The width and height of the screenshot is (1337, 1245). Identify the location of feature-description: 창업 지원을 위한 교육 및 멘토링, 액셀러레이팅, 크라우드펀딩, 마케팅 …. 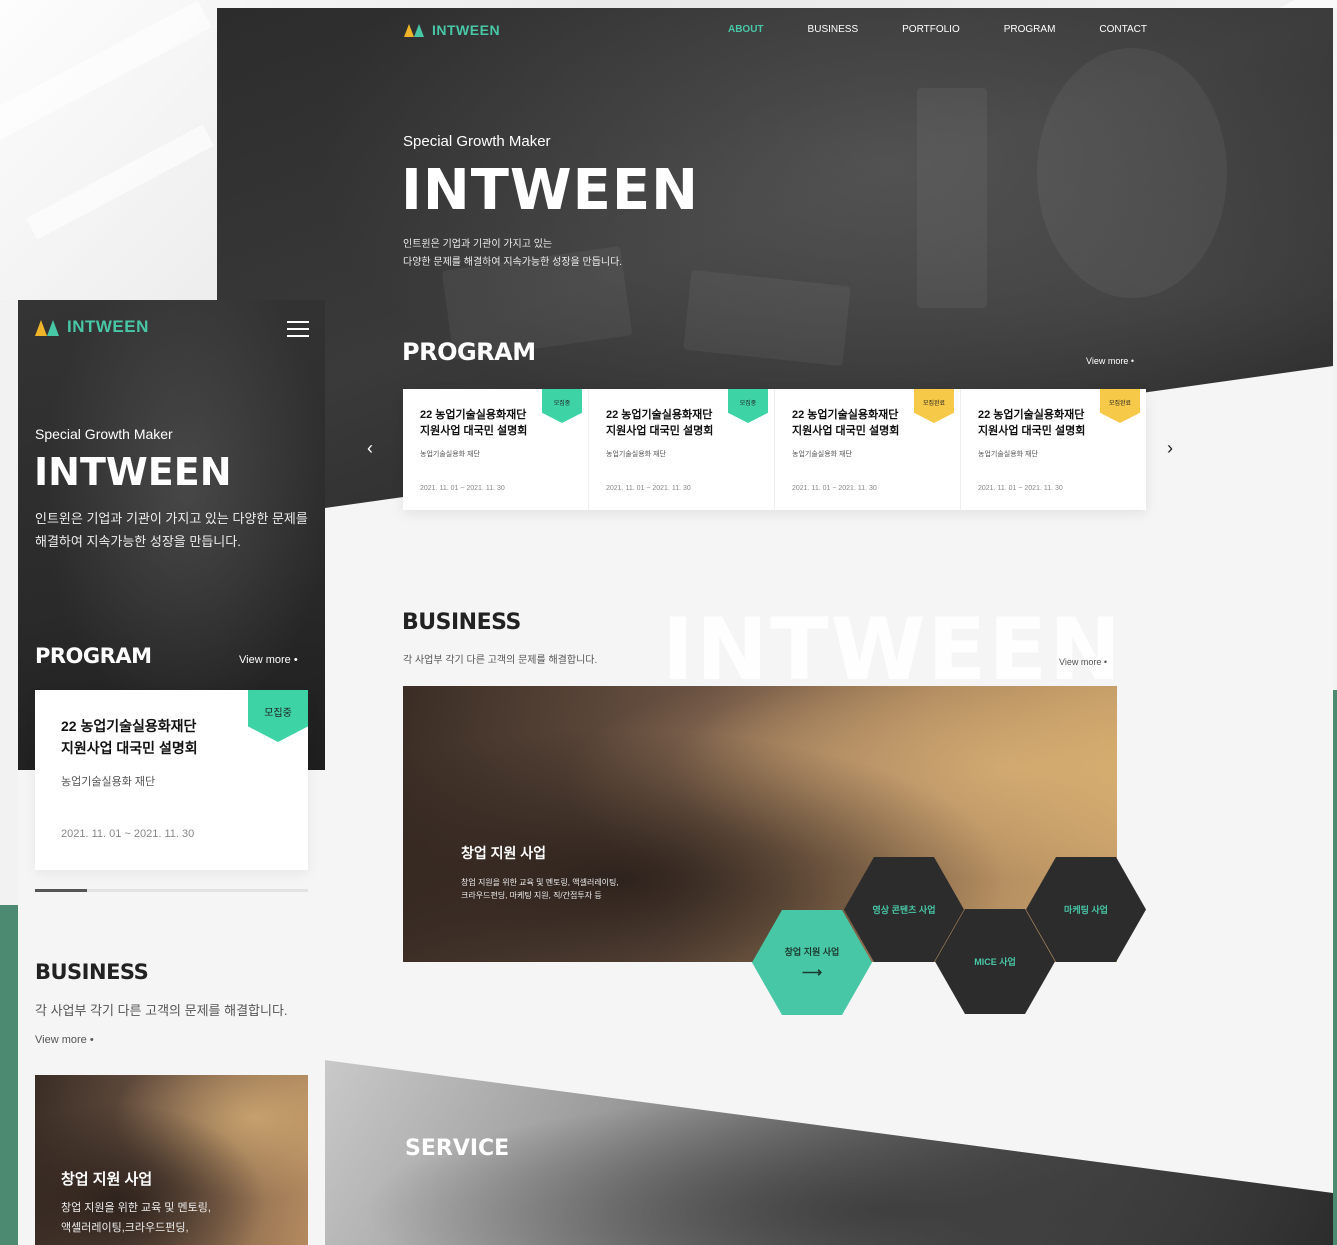
(540, 889).